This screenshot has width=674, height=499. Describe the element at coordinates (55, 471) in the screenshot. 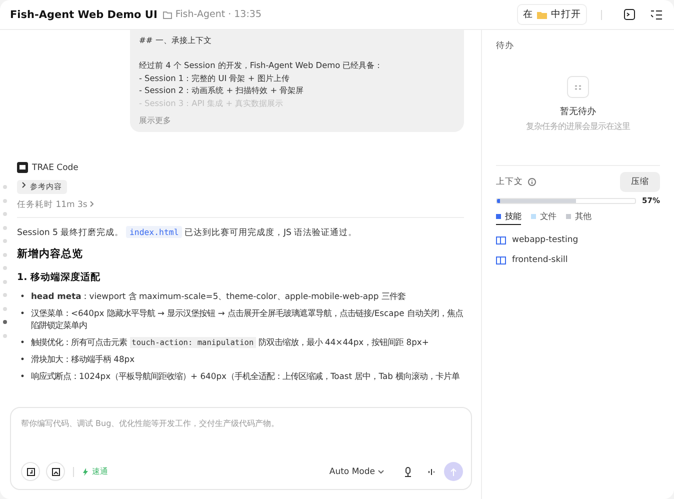

I see `image-icon` at that location.